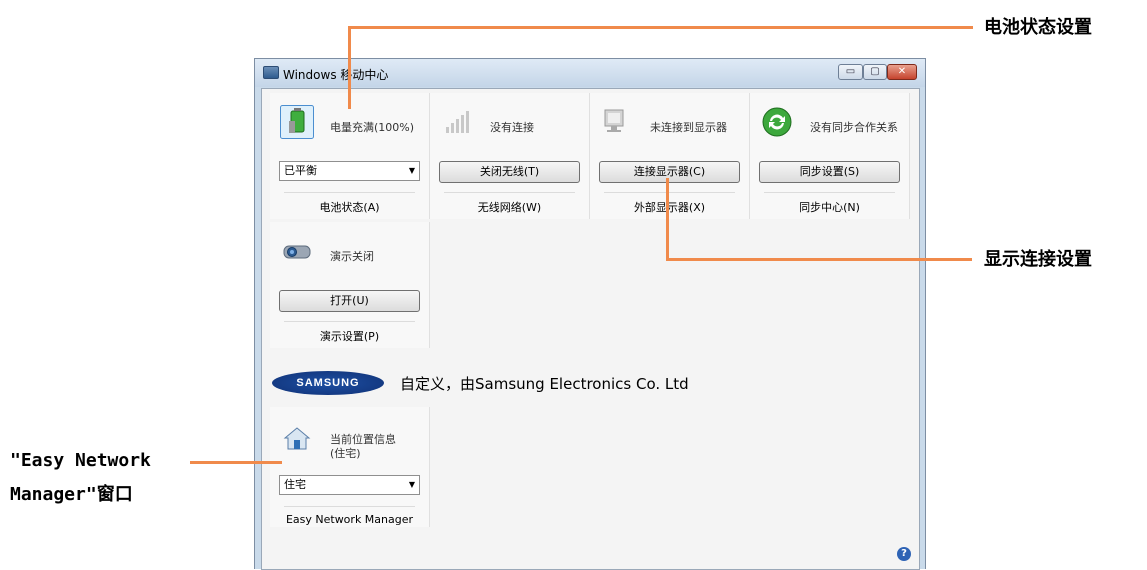 The image size is (1147, 570). Describe the element at coordinates (328, 383) in the screenshot. I see `samsung-logo: SAMSUNG` at that location.